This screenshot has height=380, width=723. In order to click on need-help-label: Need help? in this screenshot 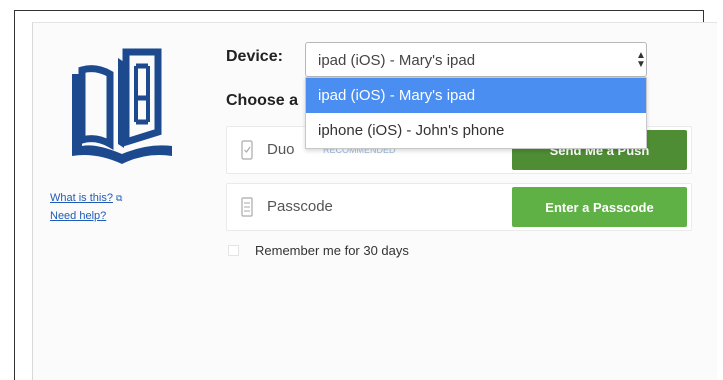, I will do `click(78, 216)`.